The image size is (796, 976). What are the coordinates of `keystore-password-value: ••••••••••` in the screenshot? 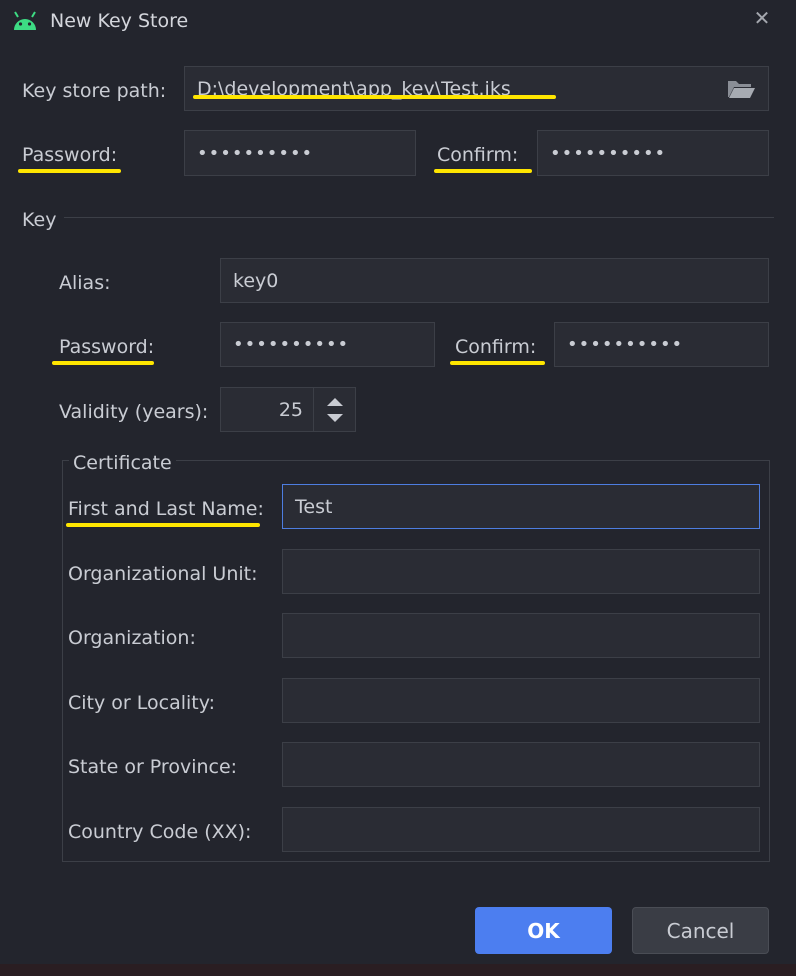 It's located at (255, 153).